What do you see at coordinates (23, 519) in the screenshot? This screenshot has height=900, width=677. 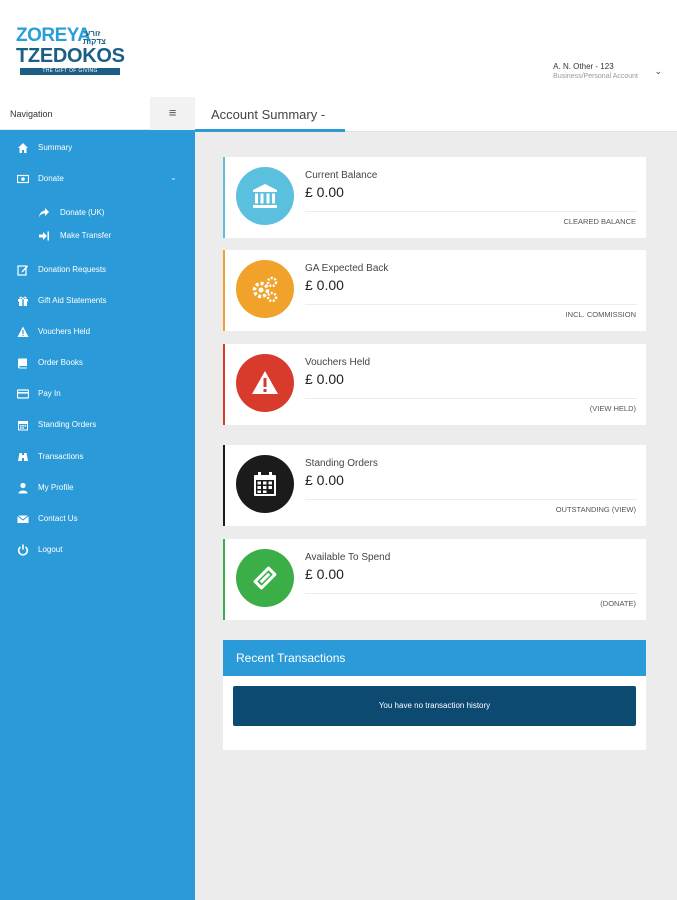 I see `envelope-icon` at bounding box center [23, 519].